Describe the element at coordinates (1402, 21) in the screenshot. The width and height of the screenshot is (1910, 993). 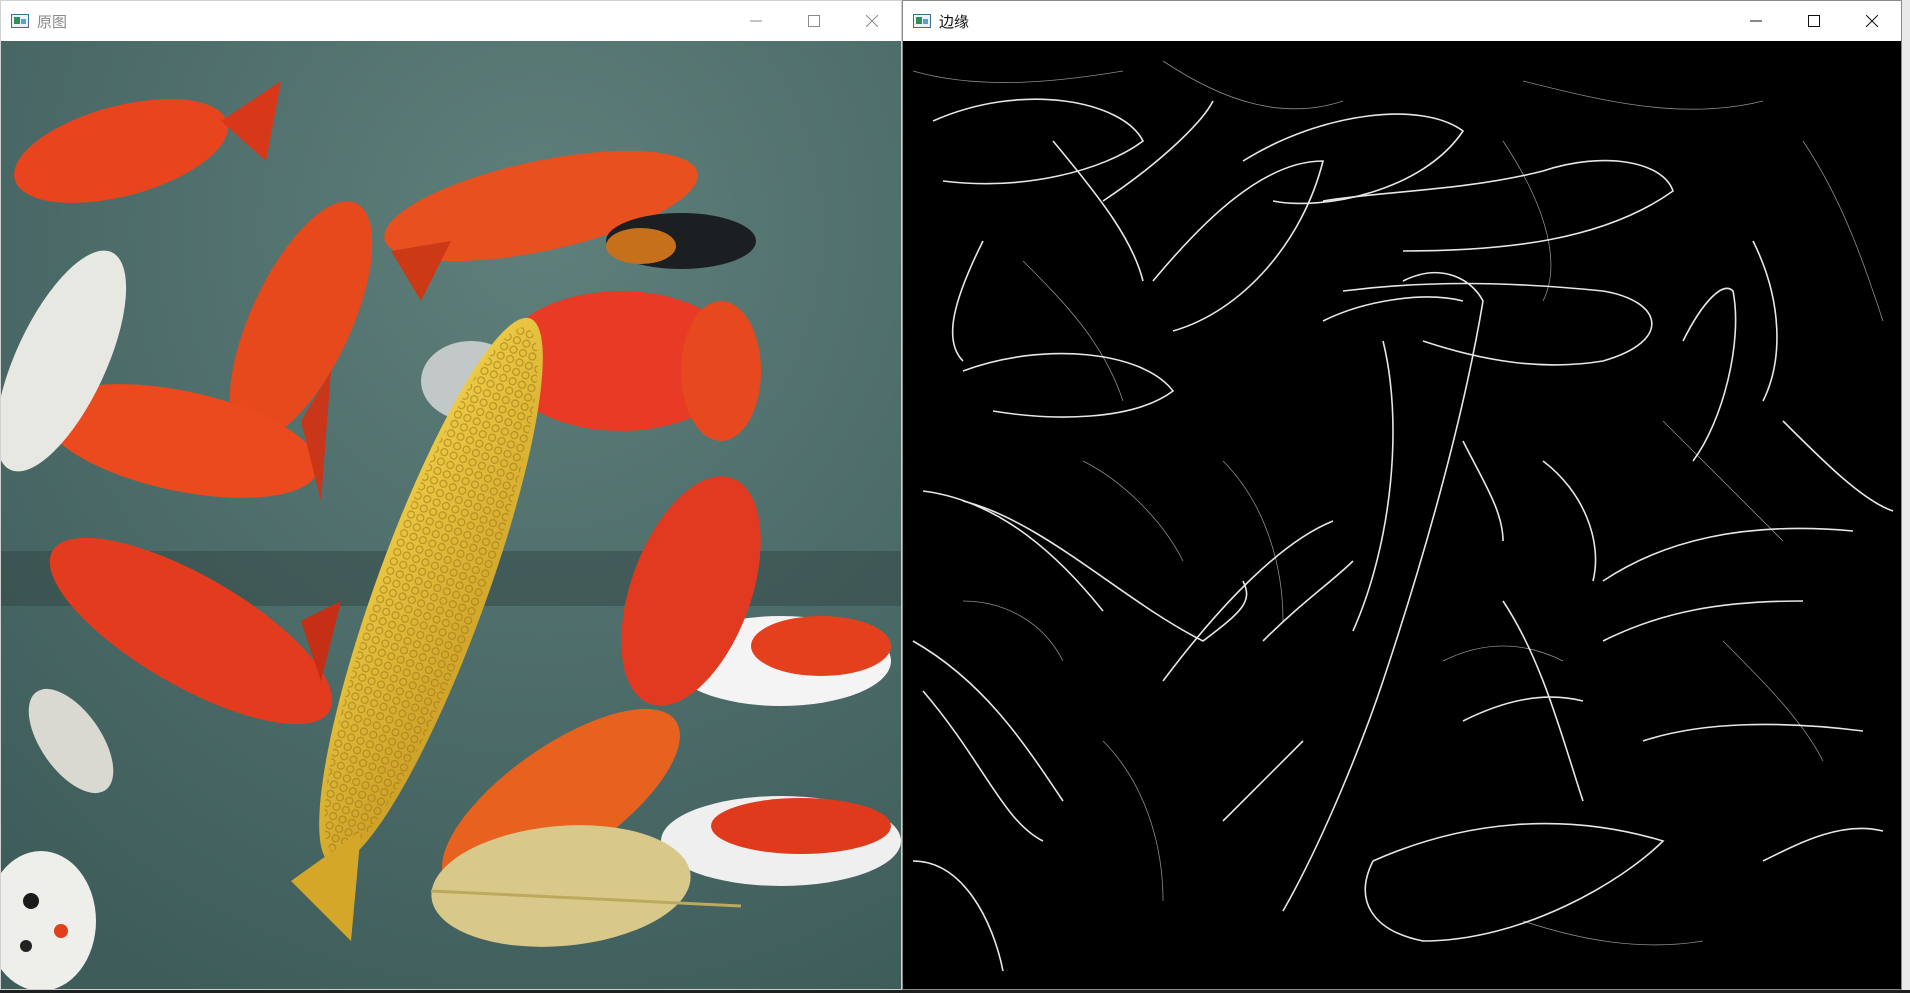
I see `edges-window-titlebar: 边缘` at that location.